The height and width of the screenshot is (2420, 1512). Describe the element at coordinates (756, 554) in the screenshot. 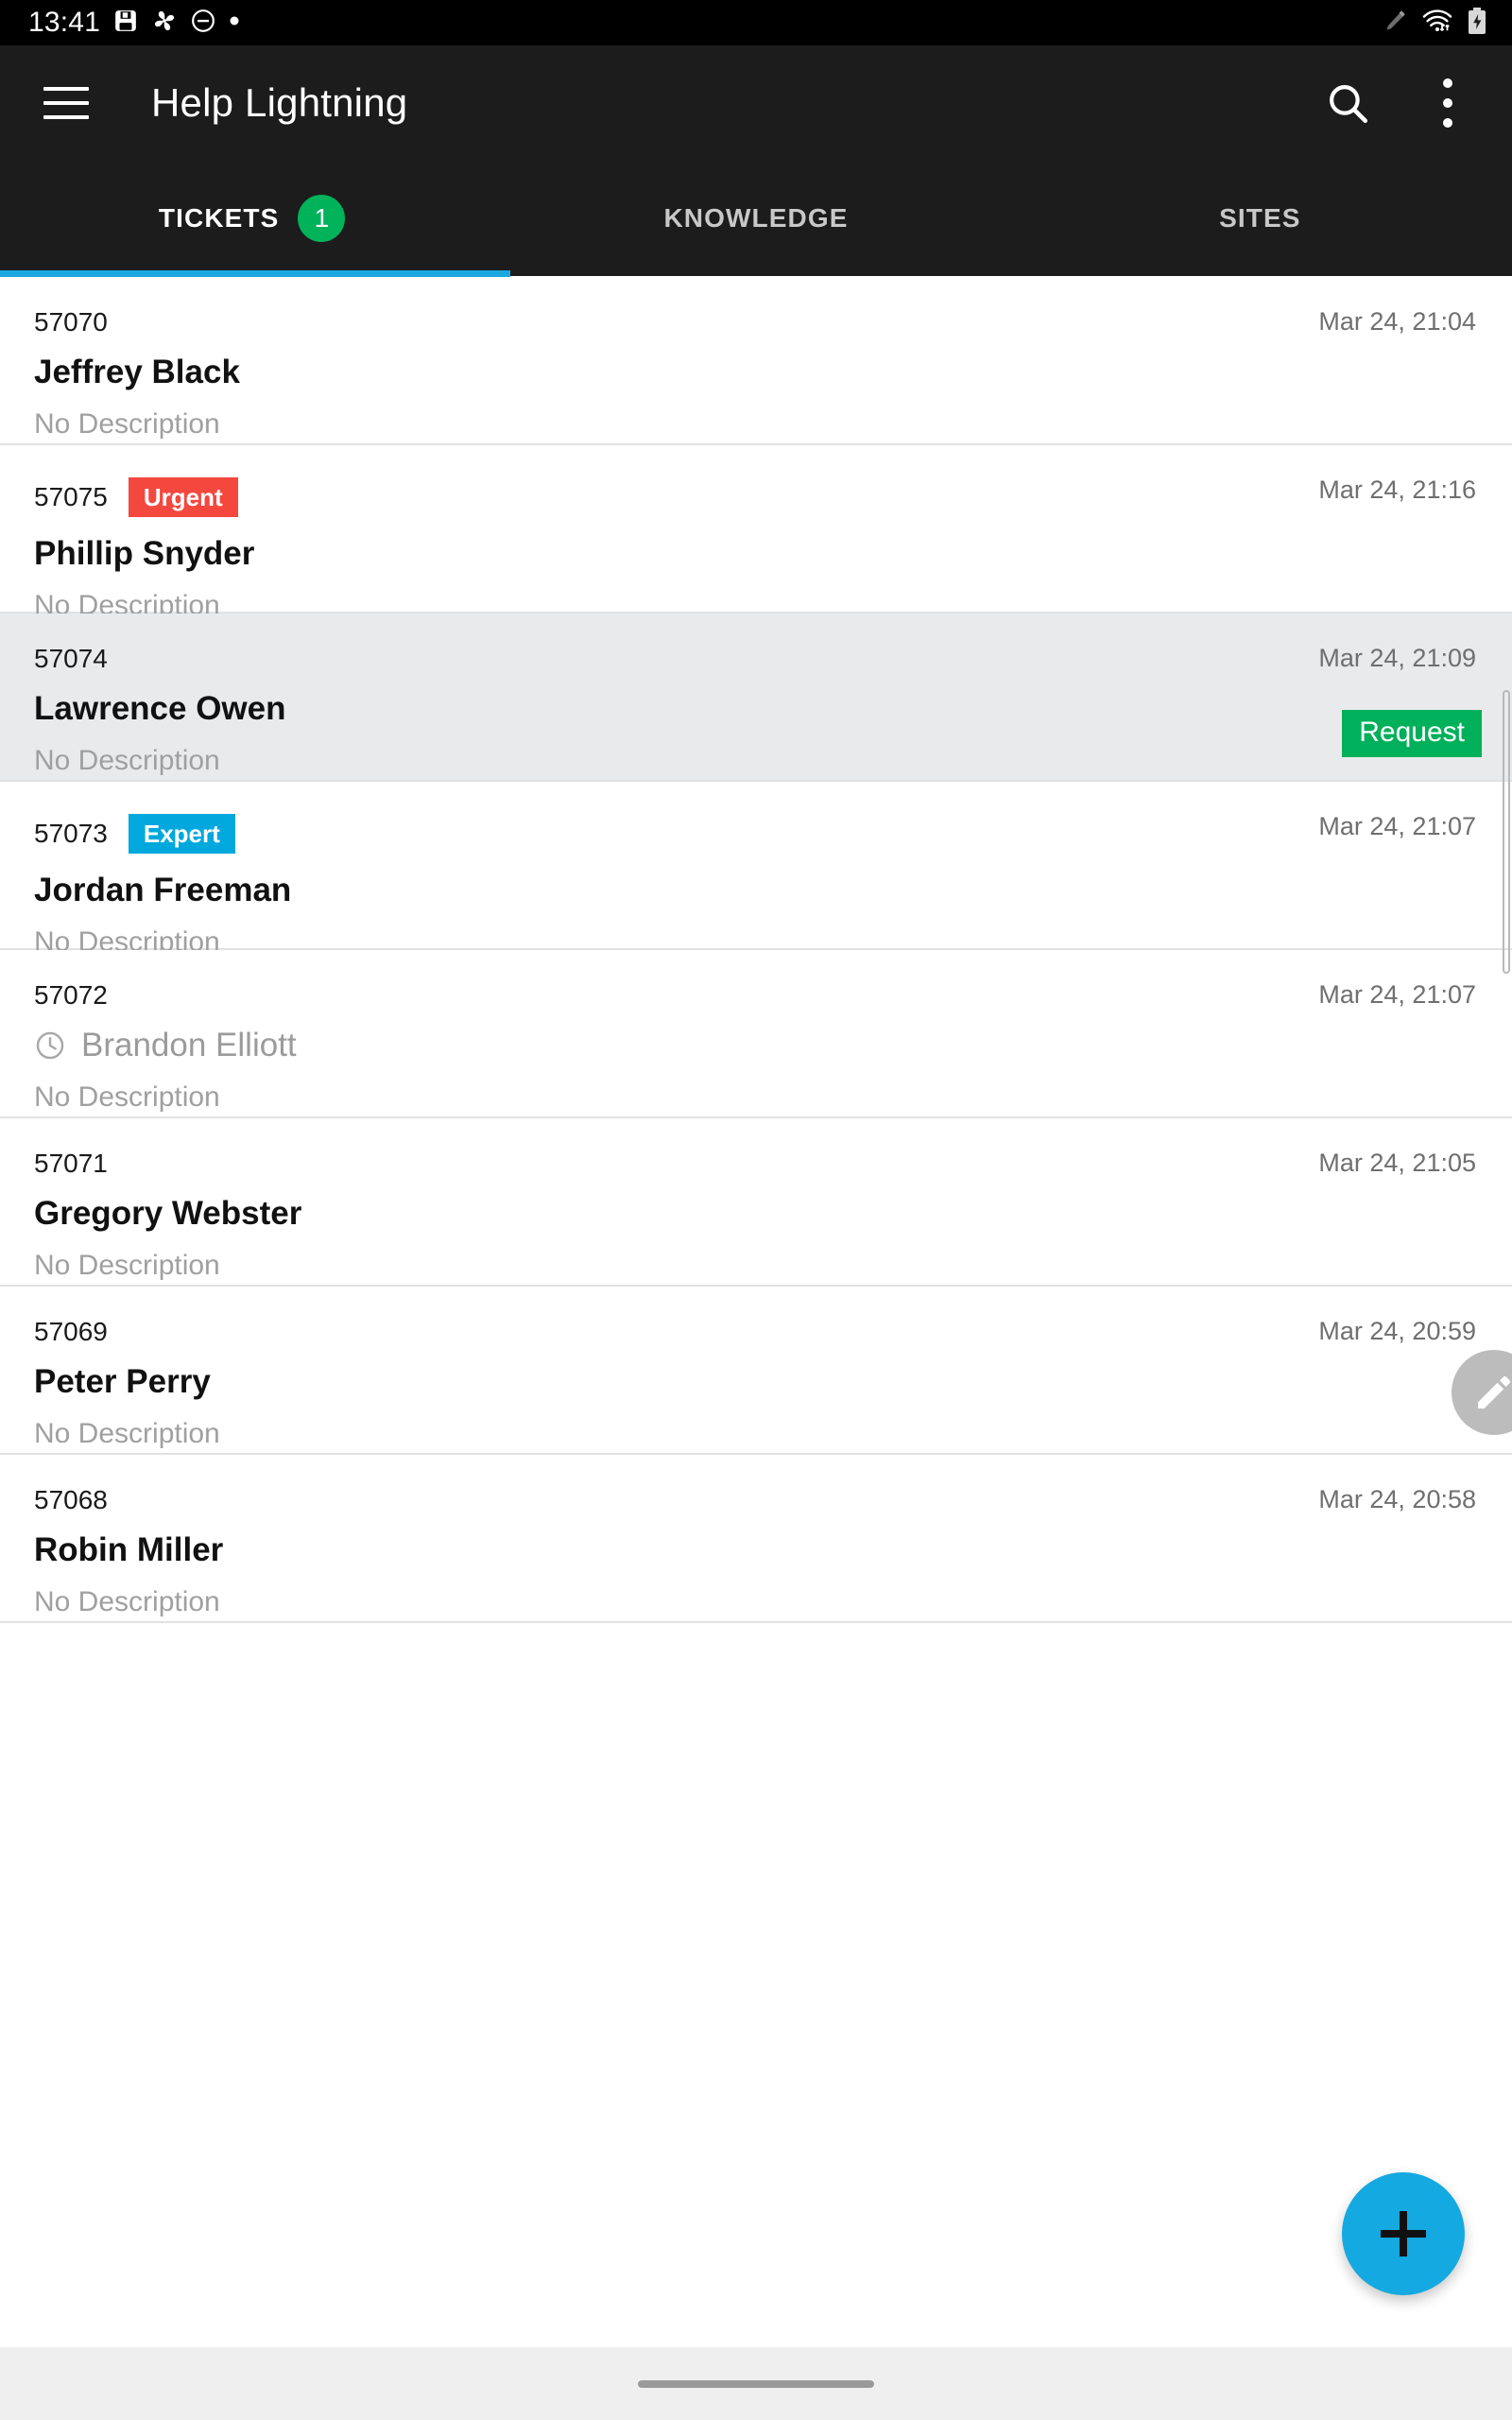

I see `ticket-contact-name-row: Phillip Snyder` at that location.